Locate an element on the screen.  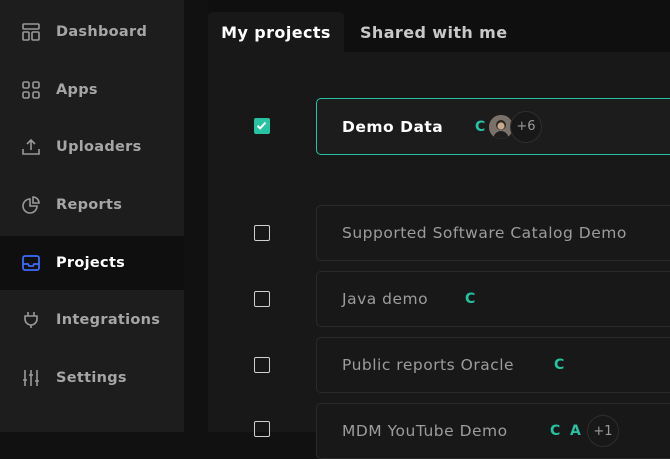
upload-icon is located at coordinates (31, 147).